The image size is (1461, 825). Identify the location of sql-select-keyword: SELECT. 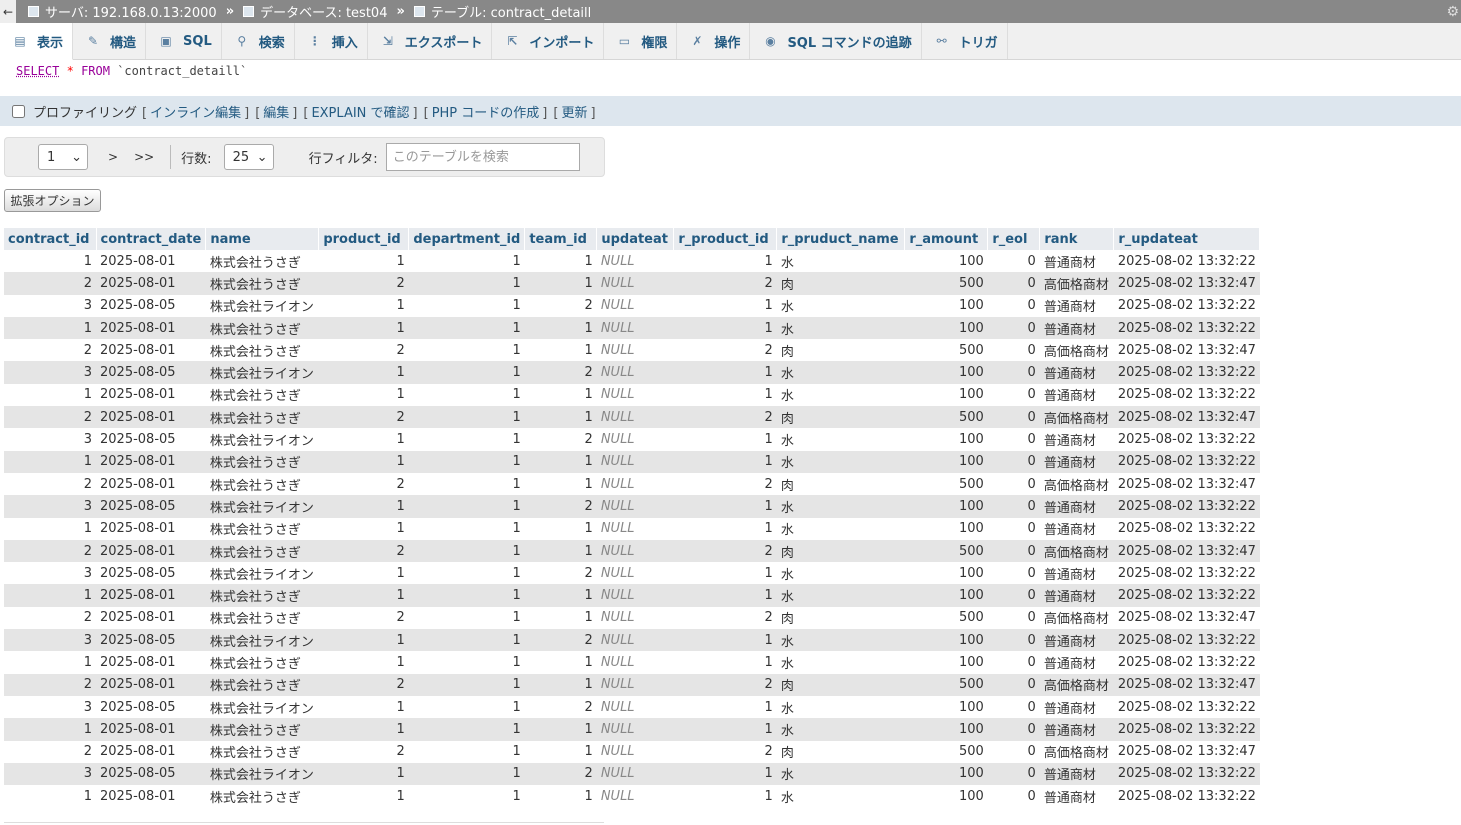
(37, 71).